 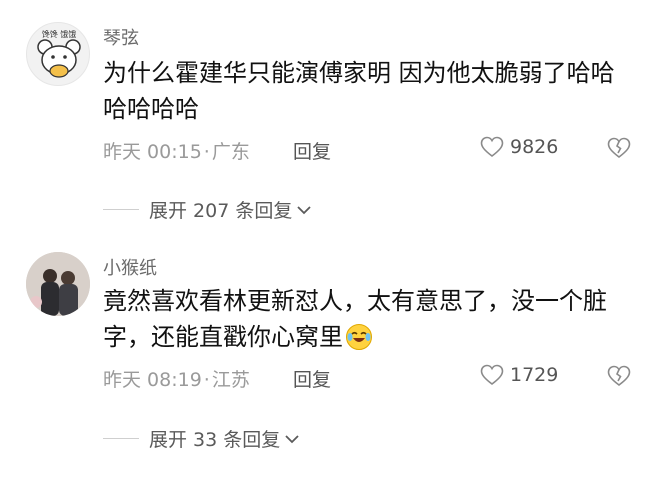 I want to click on people-photo-avatar-icon, so click(x=58, y=284).